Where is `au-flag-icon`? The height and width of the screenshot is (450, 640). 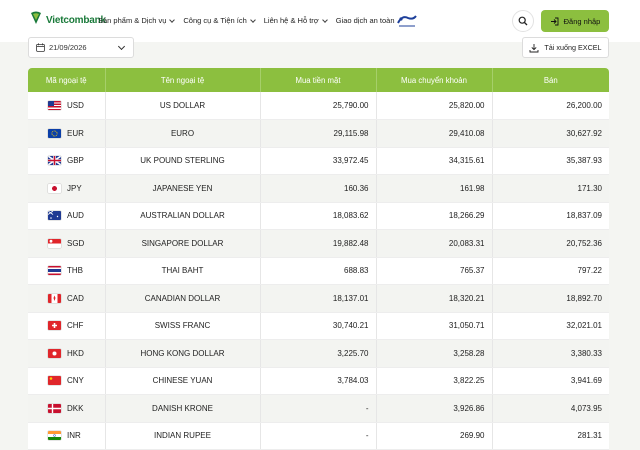
au-flag-icon is located at coordinates (54, 216).